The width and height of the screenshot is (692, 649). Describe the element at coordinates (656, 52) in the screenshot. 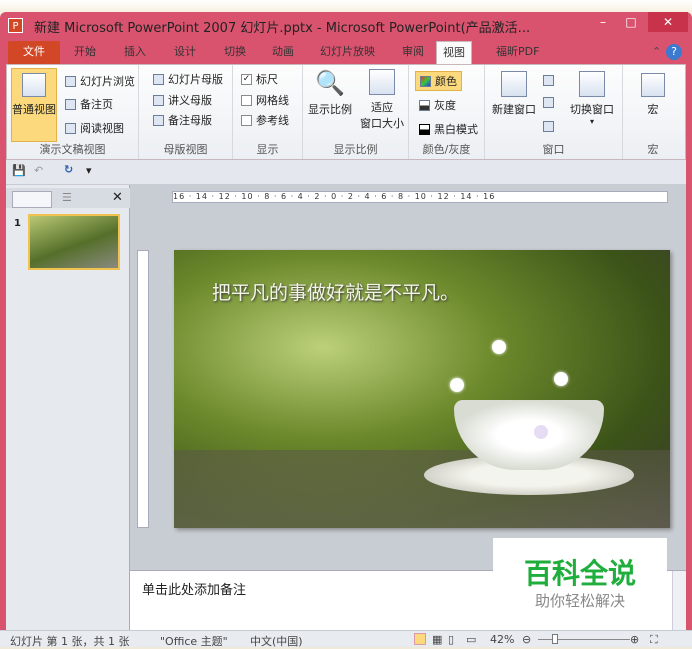

I see `collapse-ribbon-icon: ⌃` at that location.